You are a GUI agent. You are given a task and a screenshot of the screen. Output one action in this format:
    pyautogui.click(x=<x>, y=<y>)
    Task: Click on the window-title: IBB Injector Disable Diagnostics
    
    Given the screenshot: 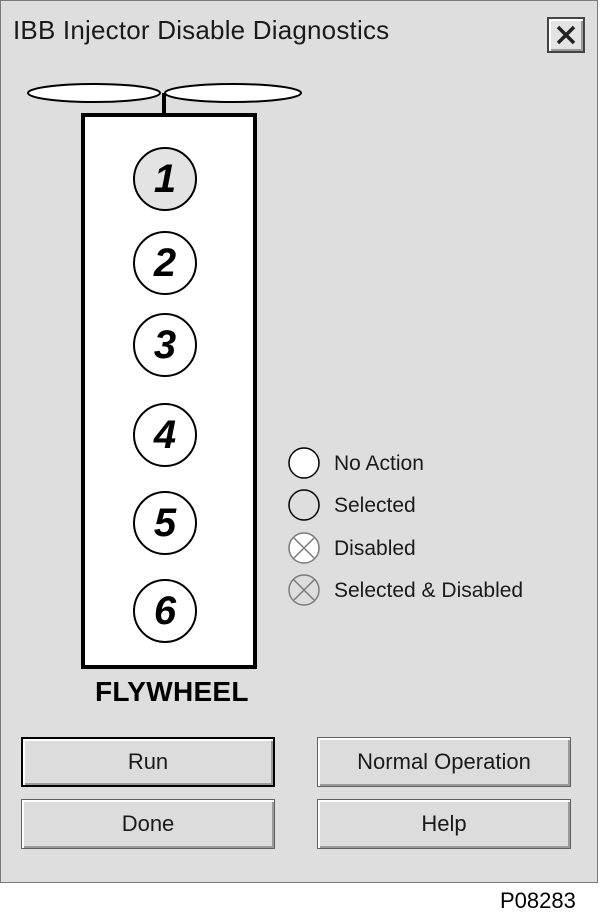 What is the action you would take?
    pyautogui.click(x=201, y=30)
    